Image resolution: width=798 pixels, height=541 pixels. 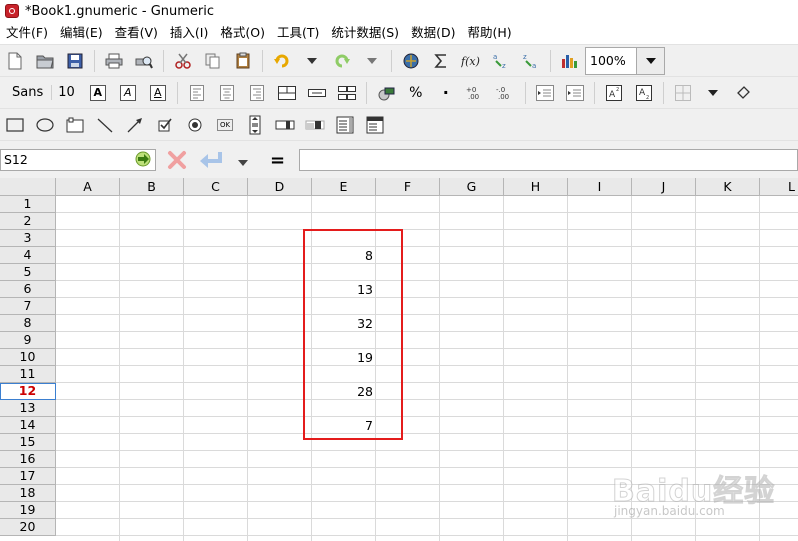 What do you see at coordinates (28, 357) in the screenshot?
I see `row-header: 10` at bounding box center [28, 357].